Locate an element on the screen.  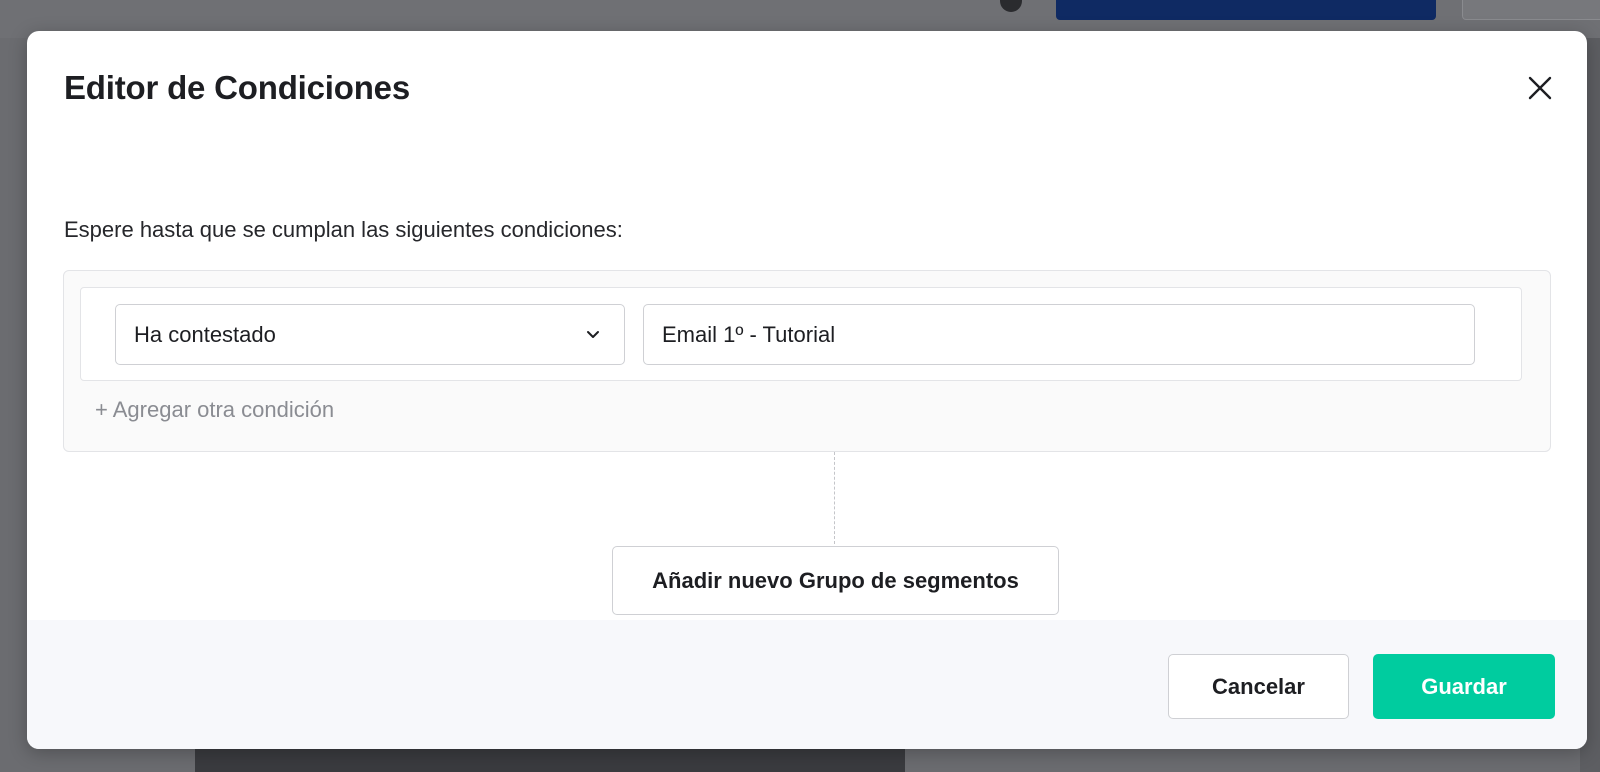
close-icon is located at coordinates (1540, 88).